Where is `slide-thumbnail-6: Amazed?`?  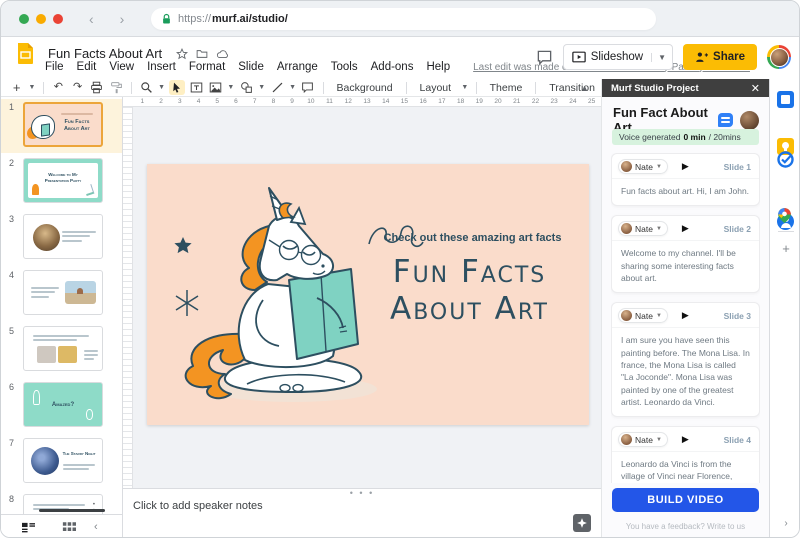 slide-thumbnail-6: Amazed? is located at coordinates (63, 404).